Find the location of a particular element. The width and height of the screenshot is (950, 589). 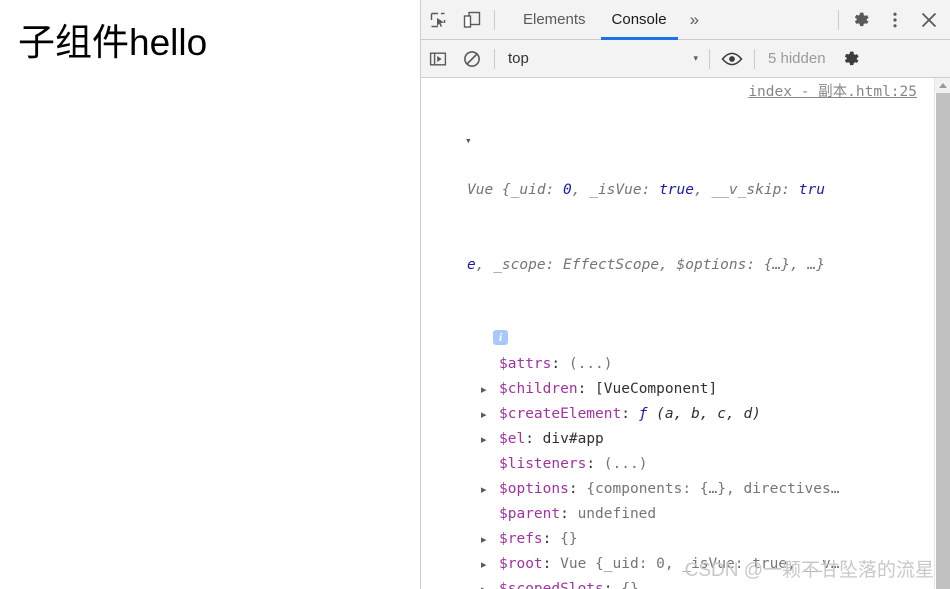

eye-icon is located at coordinates (732, 59).